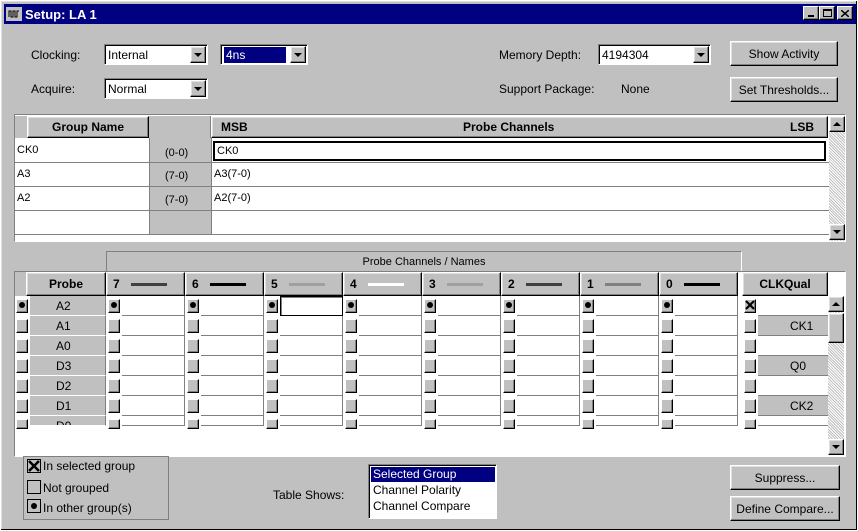 This screenshot has height=531, width=858. What do you see at coordinates (382, 284) in the screenshot?
I see `channel-header-4: 4` at bounding box center [382, 284].